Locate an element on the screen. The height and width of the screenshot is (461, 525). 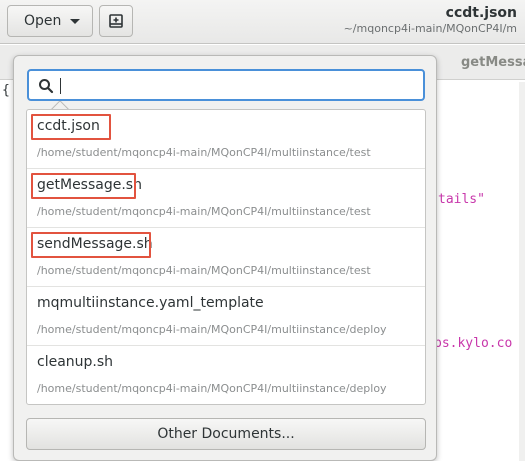
text-cursor is located at coordinates (60, 86).